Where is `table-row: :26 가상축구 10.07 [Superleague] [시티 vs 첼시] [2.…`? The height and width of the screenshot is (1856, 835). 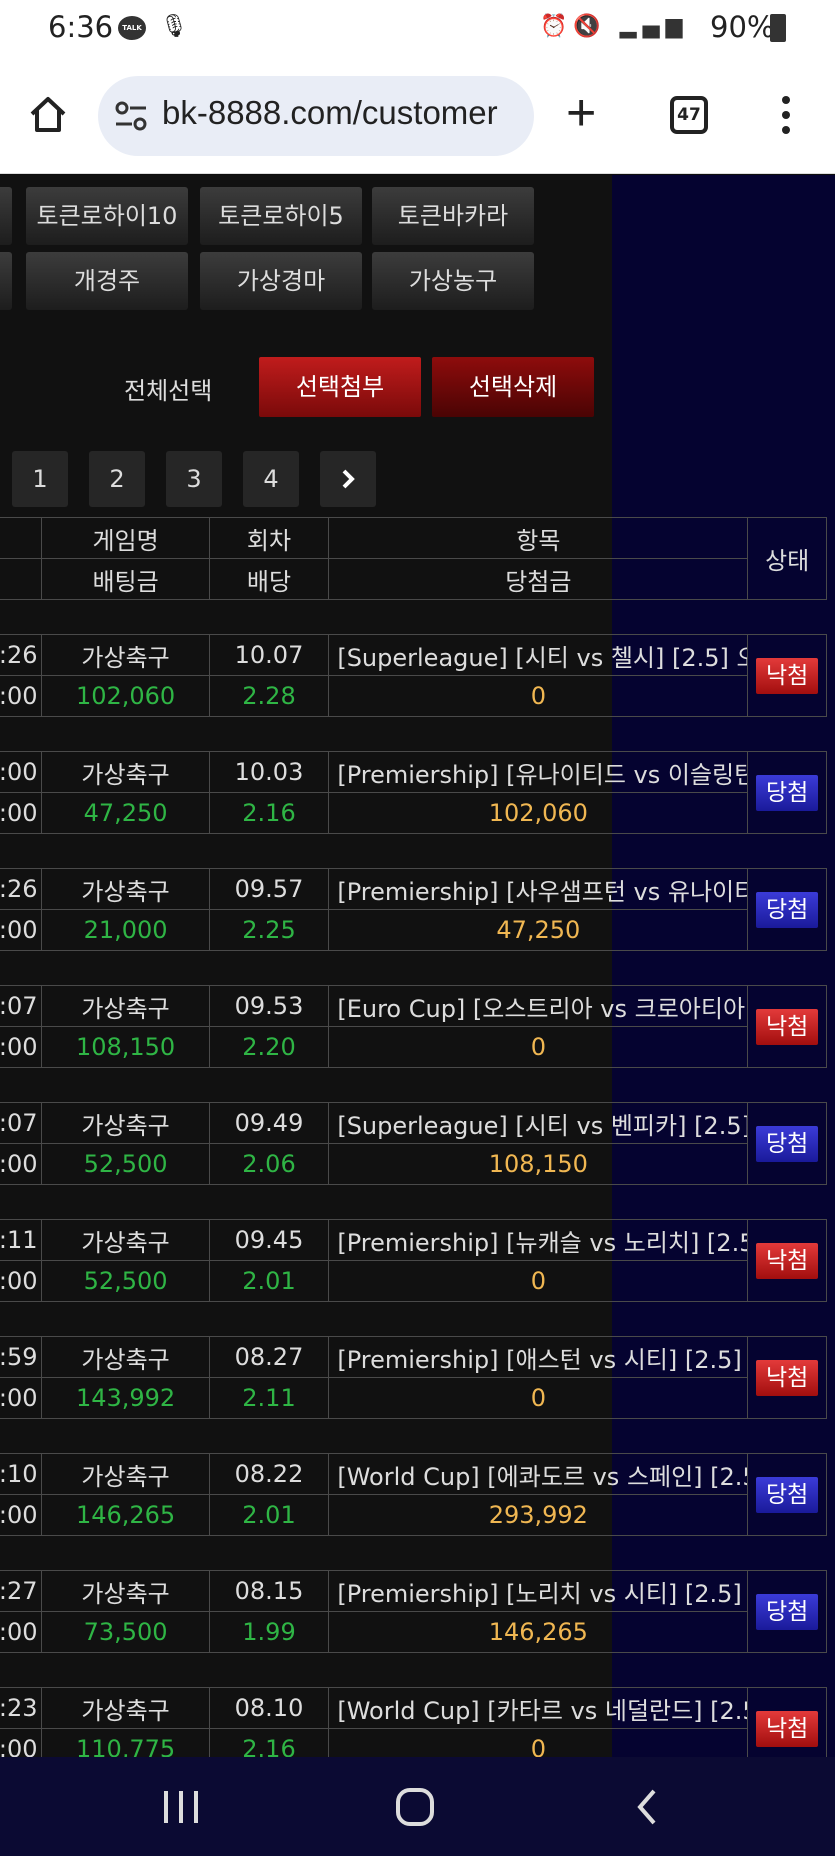 table-row: :26 가상축구 10.07 [Superleague] [시티 vs 첼시] [2.… is located at coordinates (413, 675).